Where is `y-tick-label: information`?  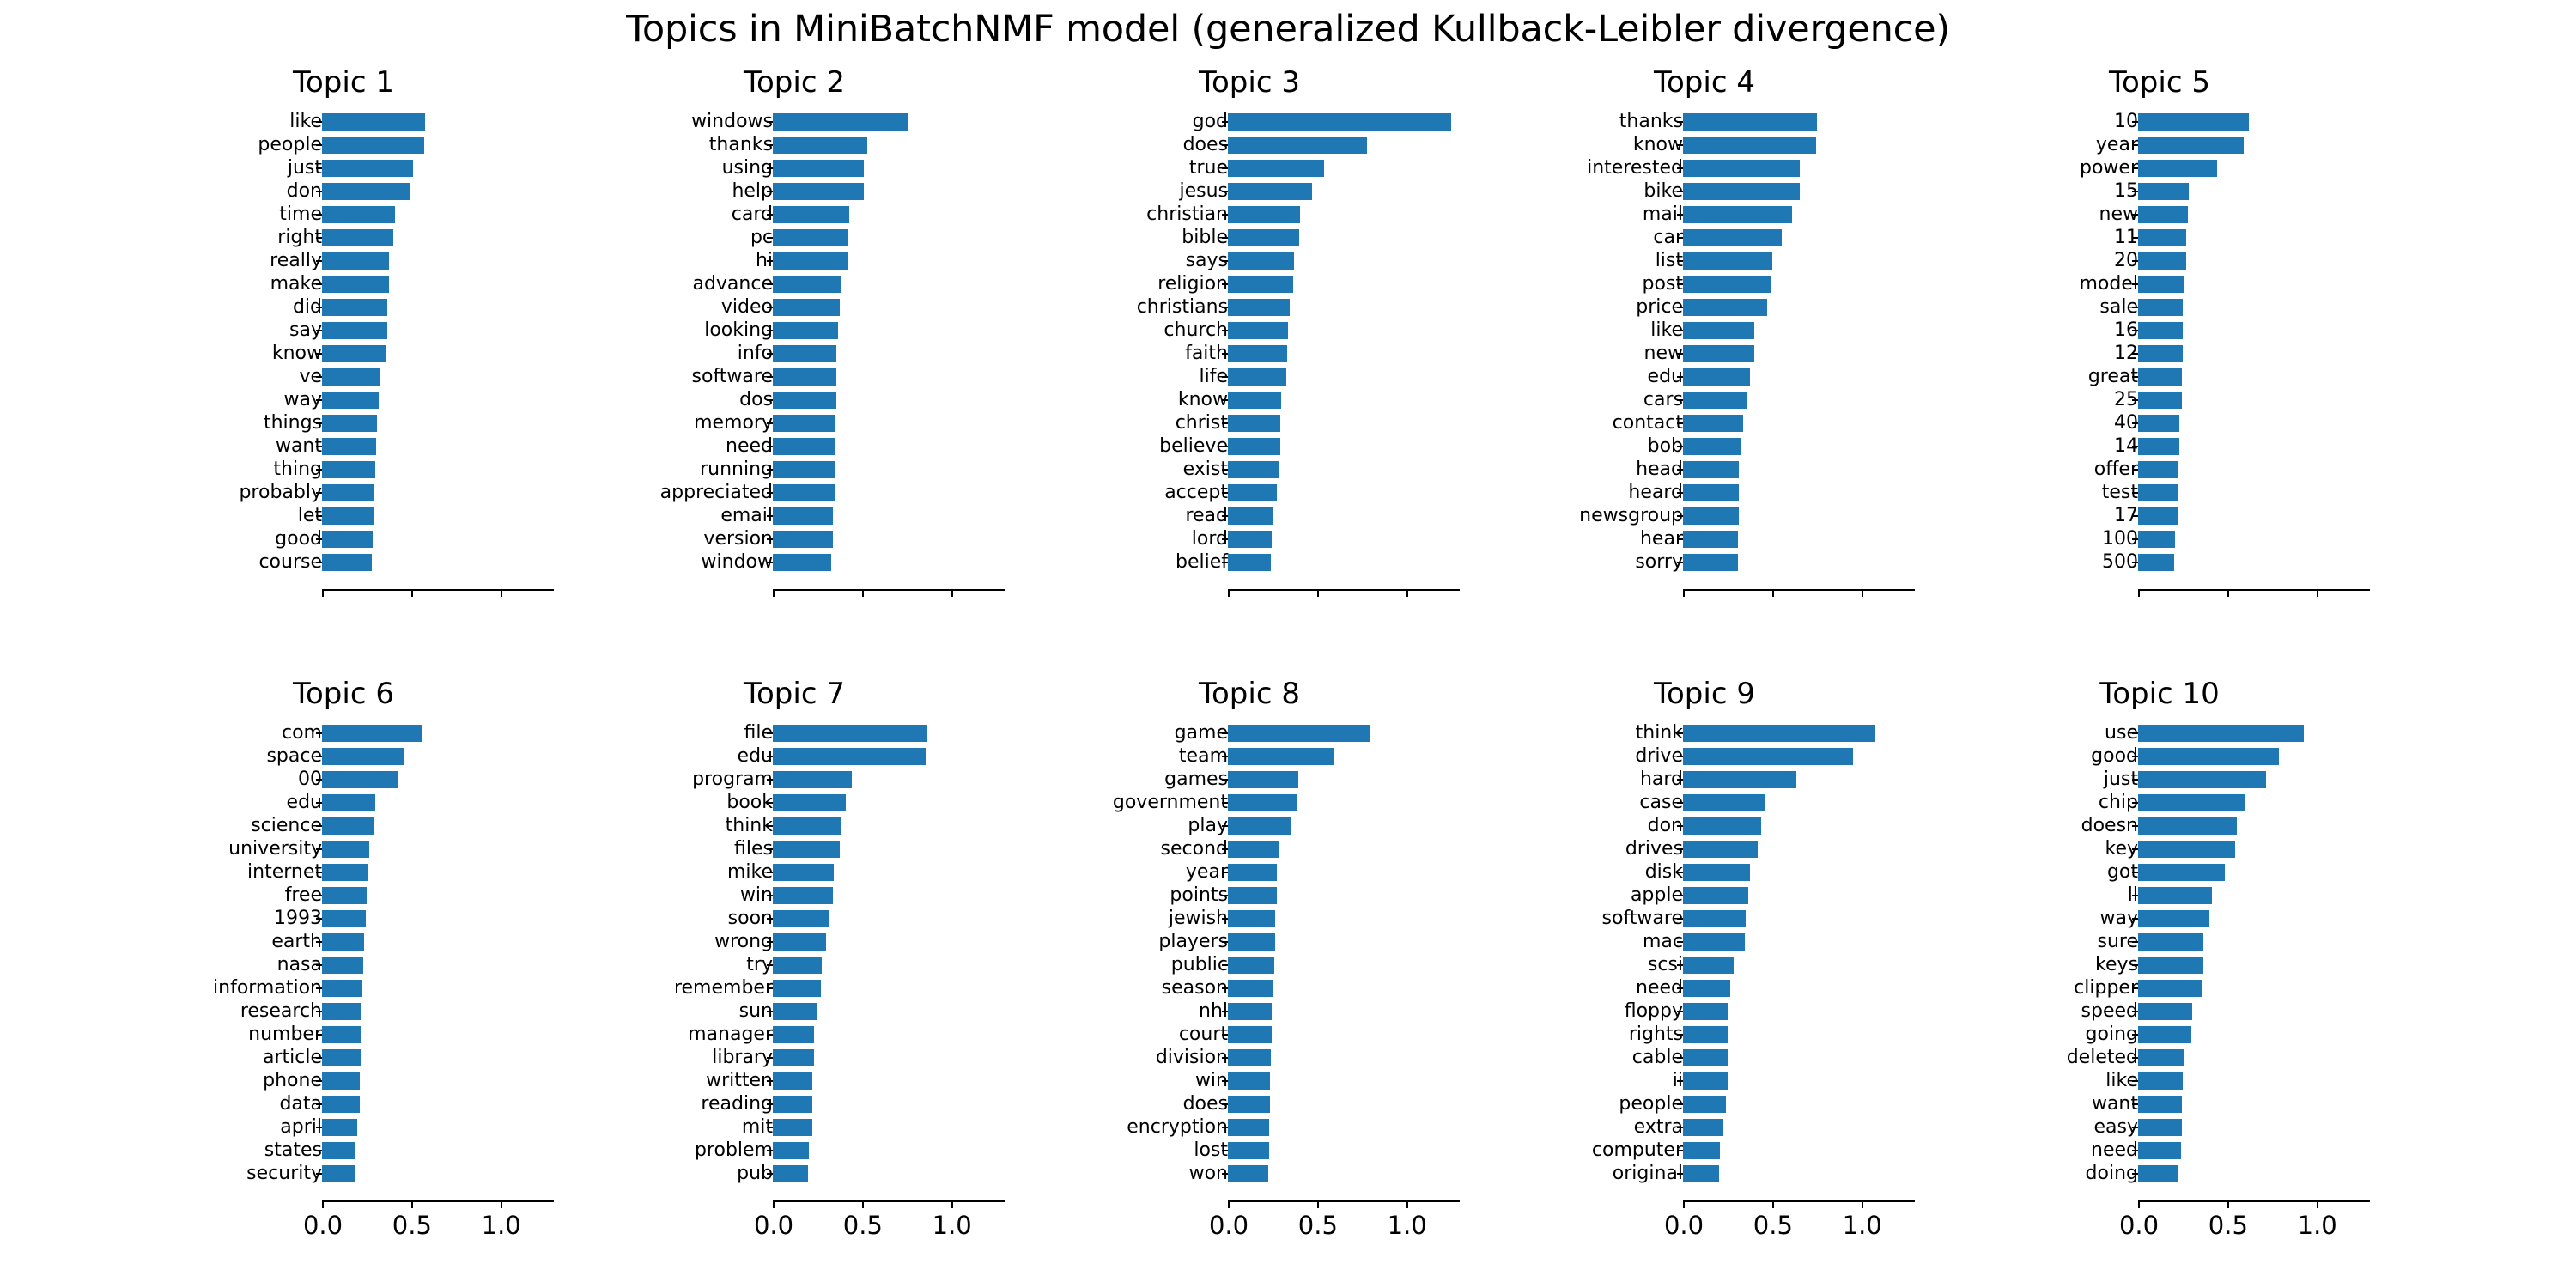
y-tick-label: information is located at coordinates (268, 988).